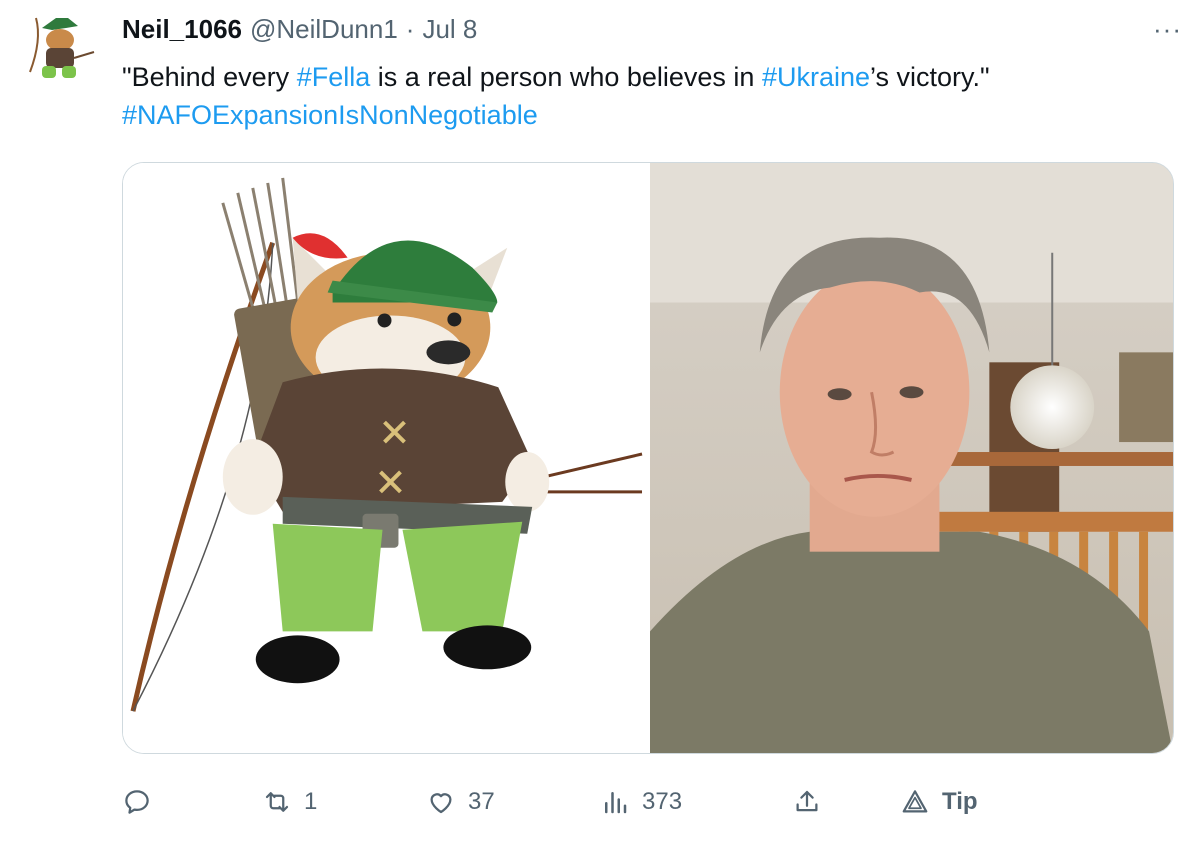  I want to click on author-display-name: Neil_1066, so click(182, 29).